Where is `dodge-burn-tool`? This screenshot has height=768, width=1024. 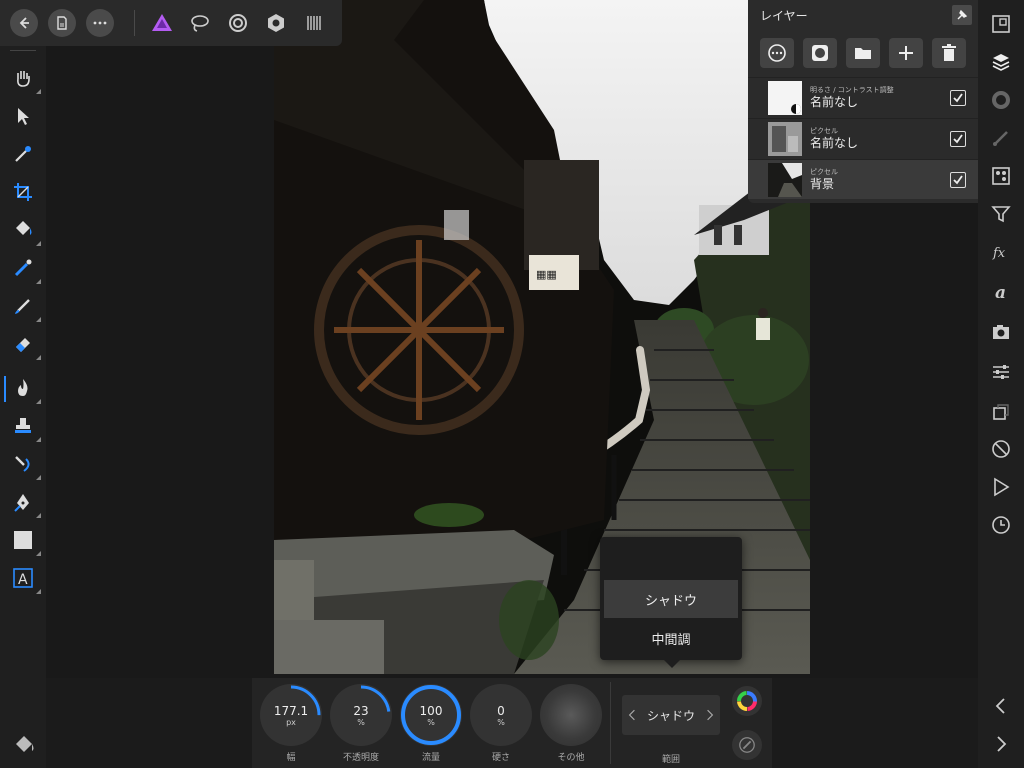
dodge-burn-tool is located at coordinates (25, 389).